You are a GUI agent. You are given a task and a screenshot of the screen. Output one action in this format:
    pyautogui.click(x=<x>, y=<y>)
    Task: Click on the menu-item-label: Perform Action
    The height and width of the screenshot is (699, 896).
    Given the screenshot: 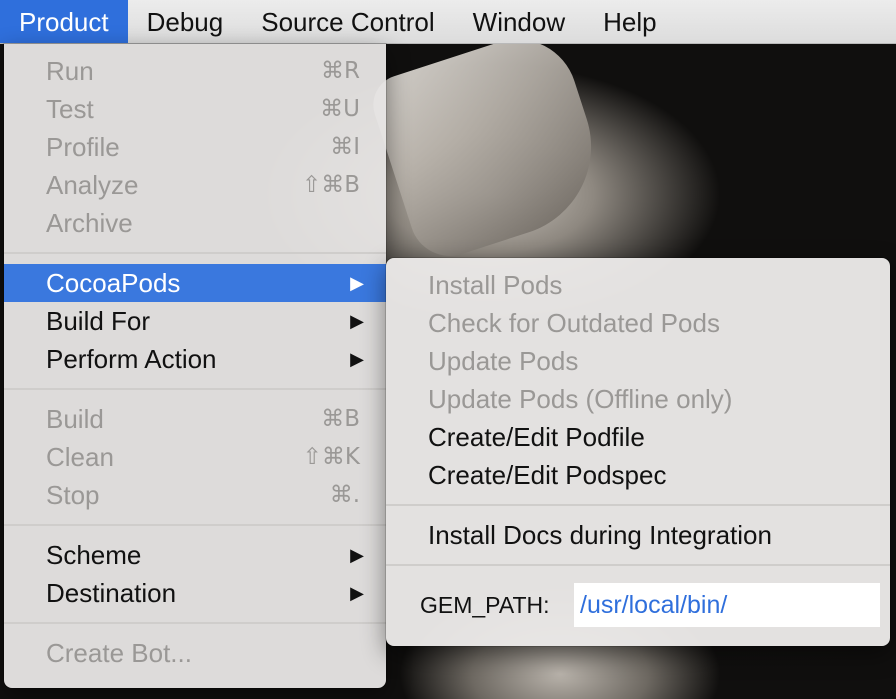 What is the action you would take?
    pyautogui.click(x=131, y=359)
    